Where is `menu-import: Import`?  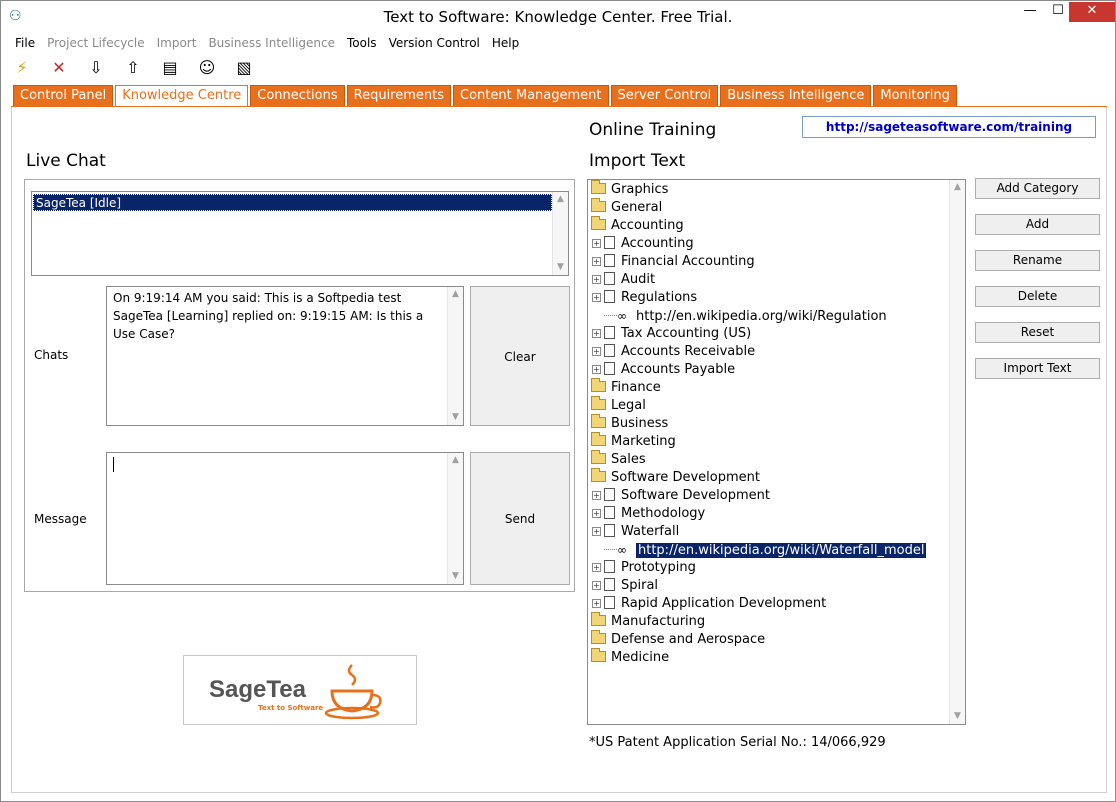 menu-import: Import is located at coordinates (177, 43).